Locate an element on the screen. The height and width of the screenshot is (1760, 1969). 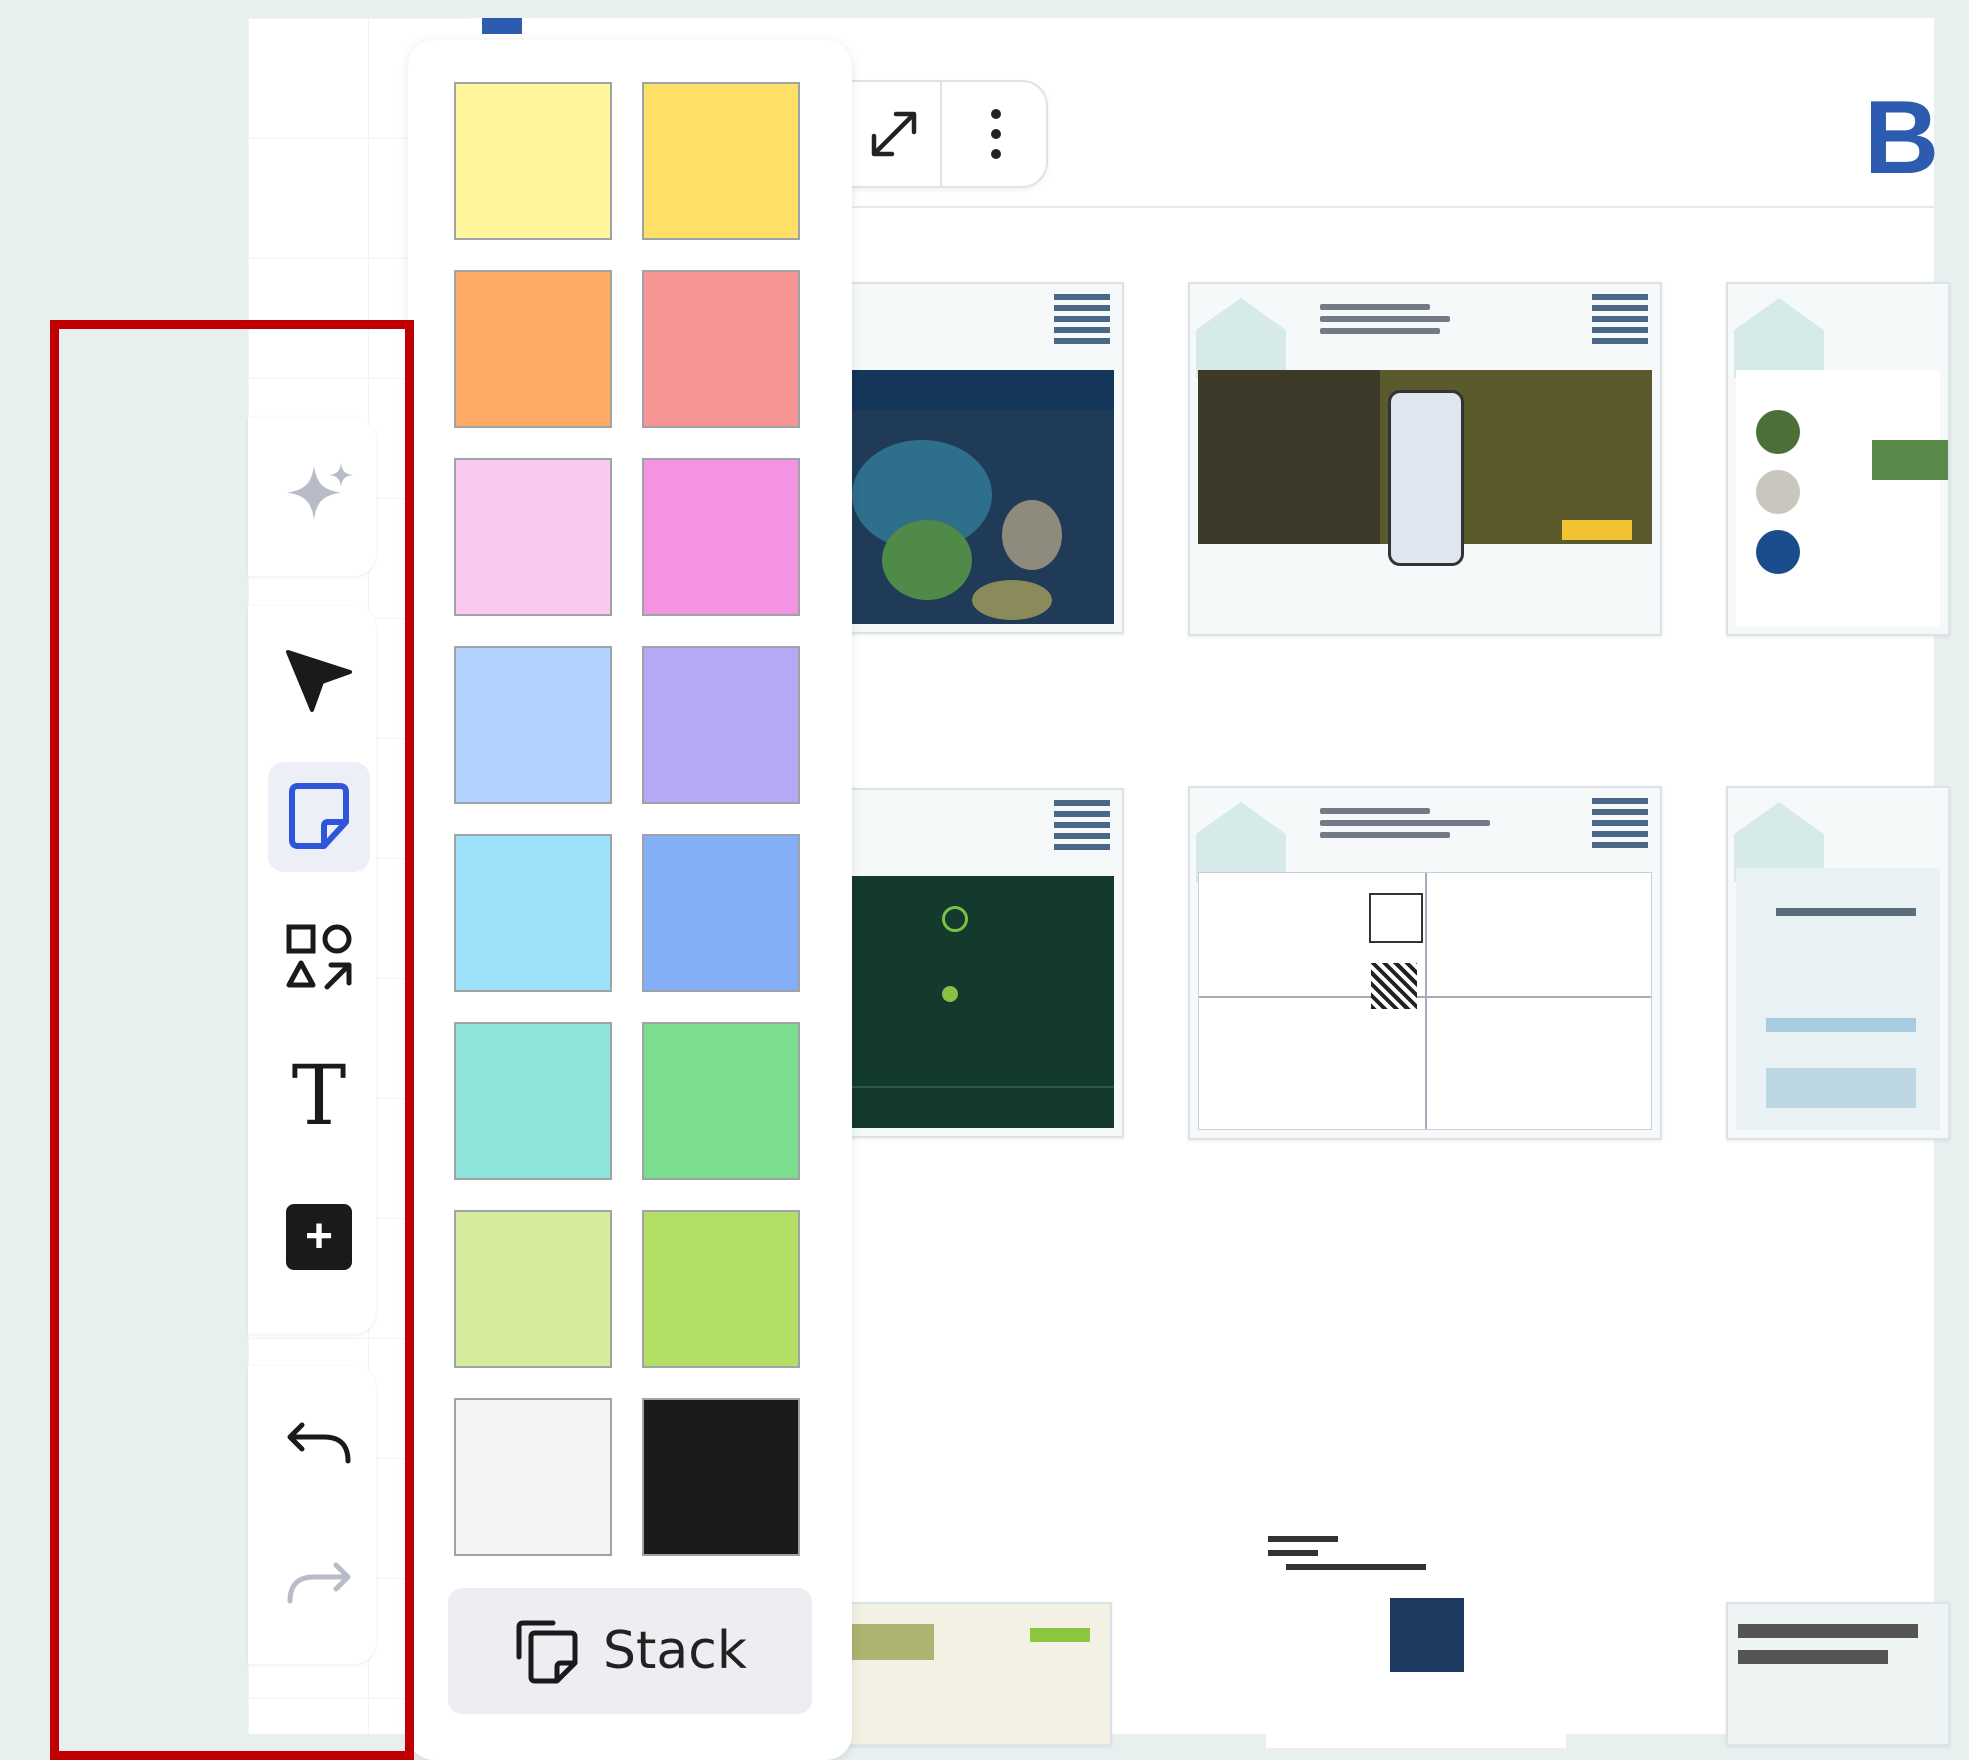
expand-icon is located at coordinates (894, 134).